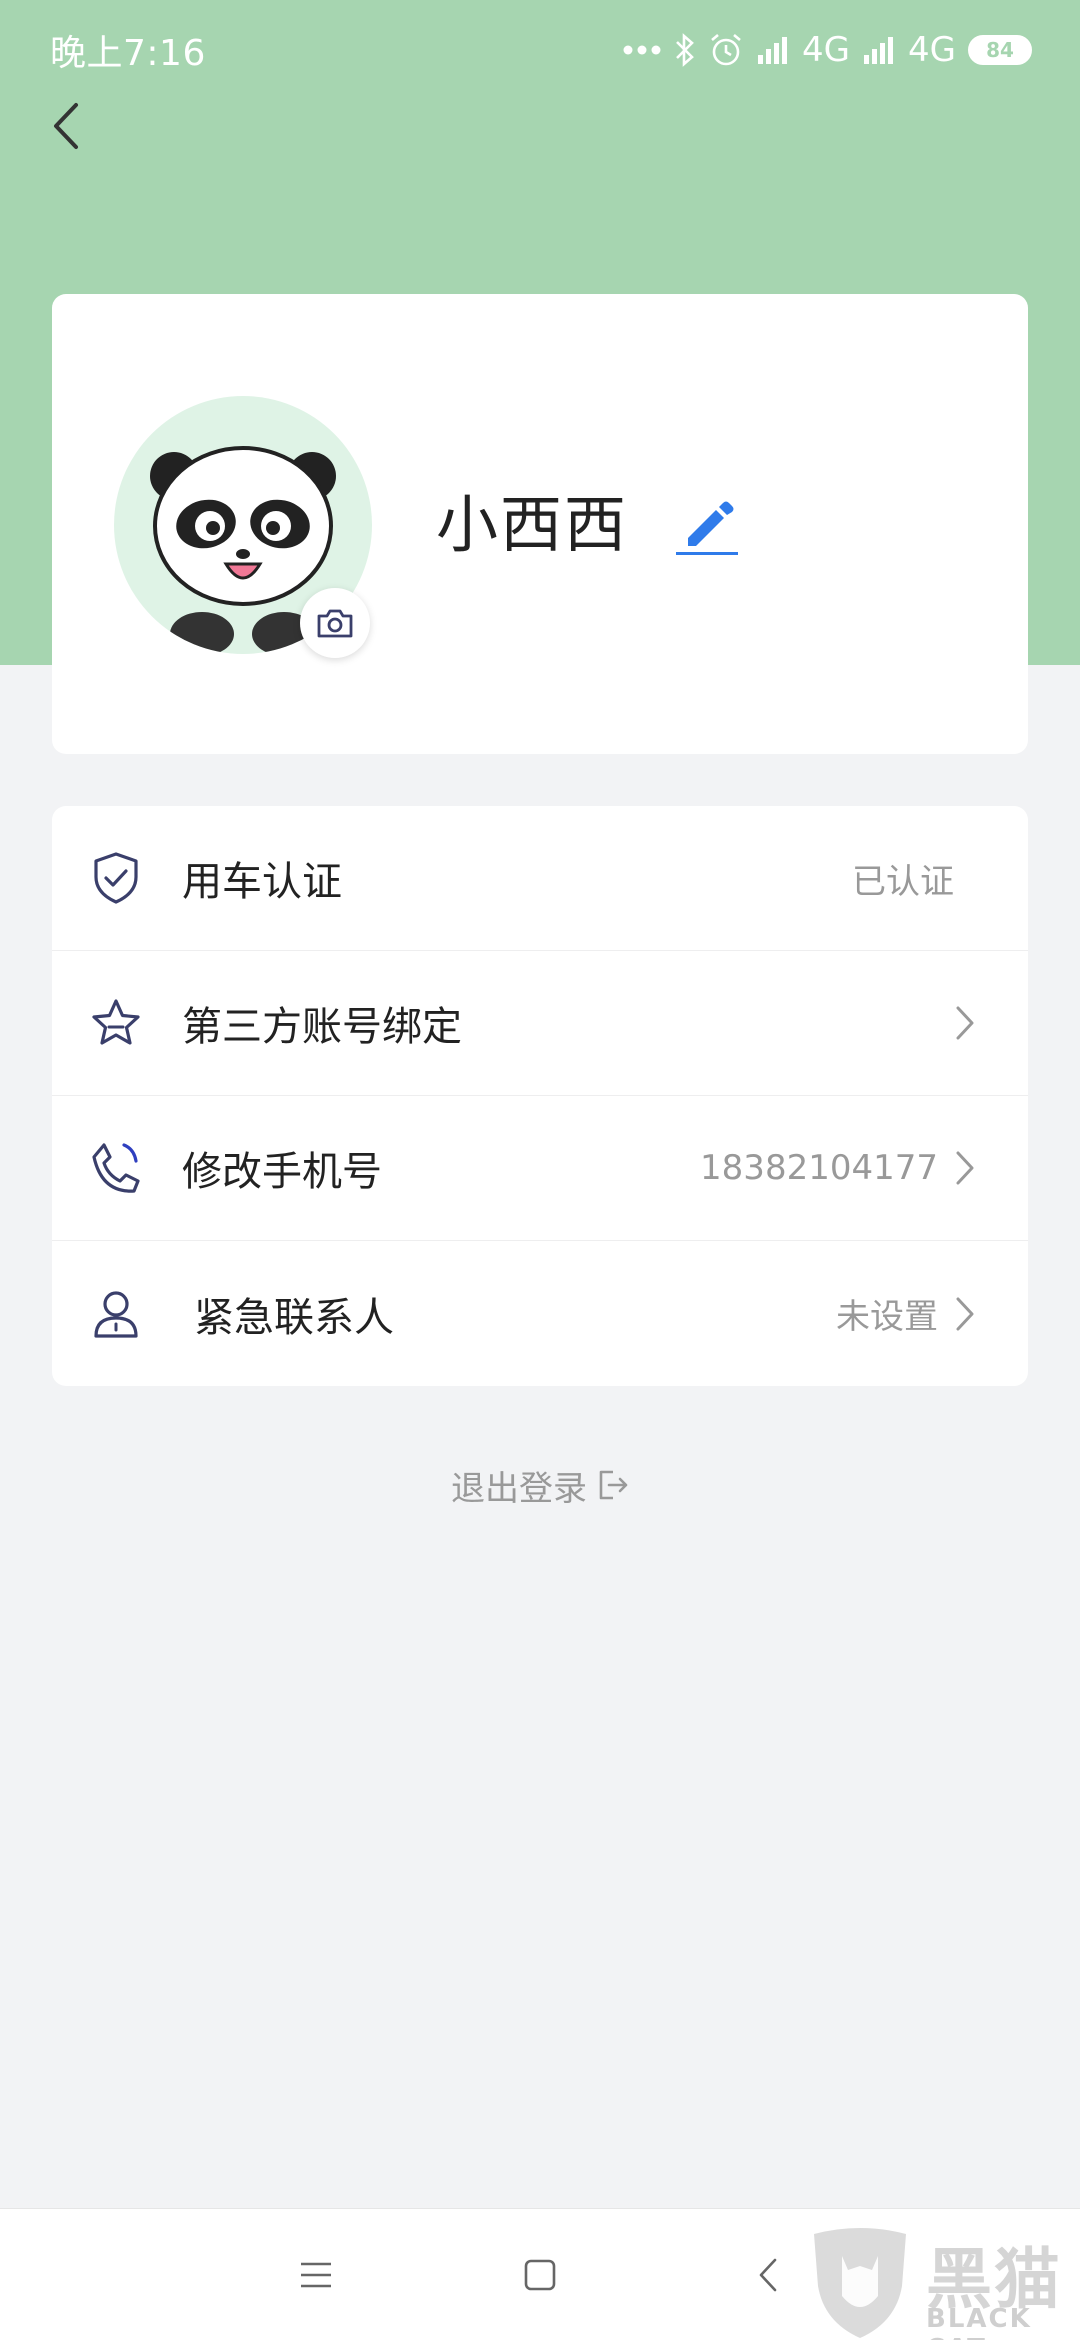 The height and width of the screenshot is (2340, 1080). I want to click on watermark-subtext: BLACK CAT, so click(979, 2322).